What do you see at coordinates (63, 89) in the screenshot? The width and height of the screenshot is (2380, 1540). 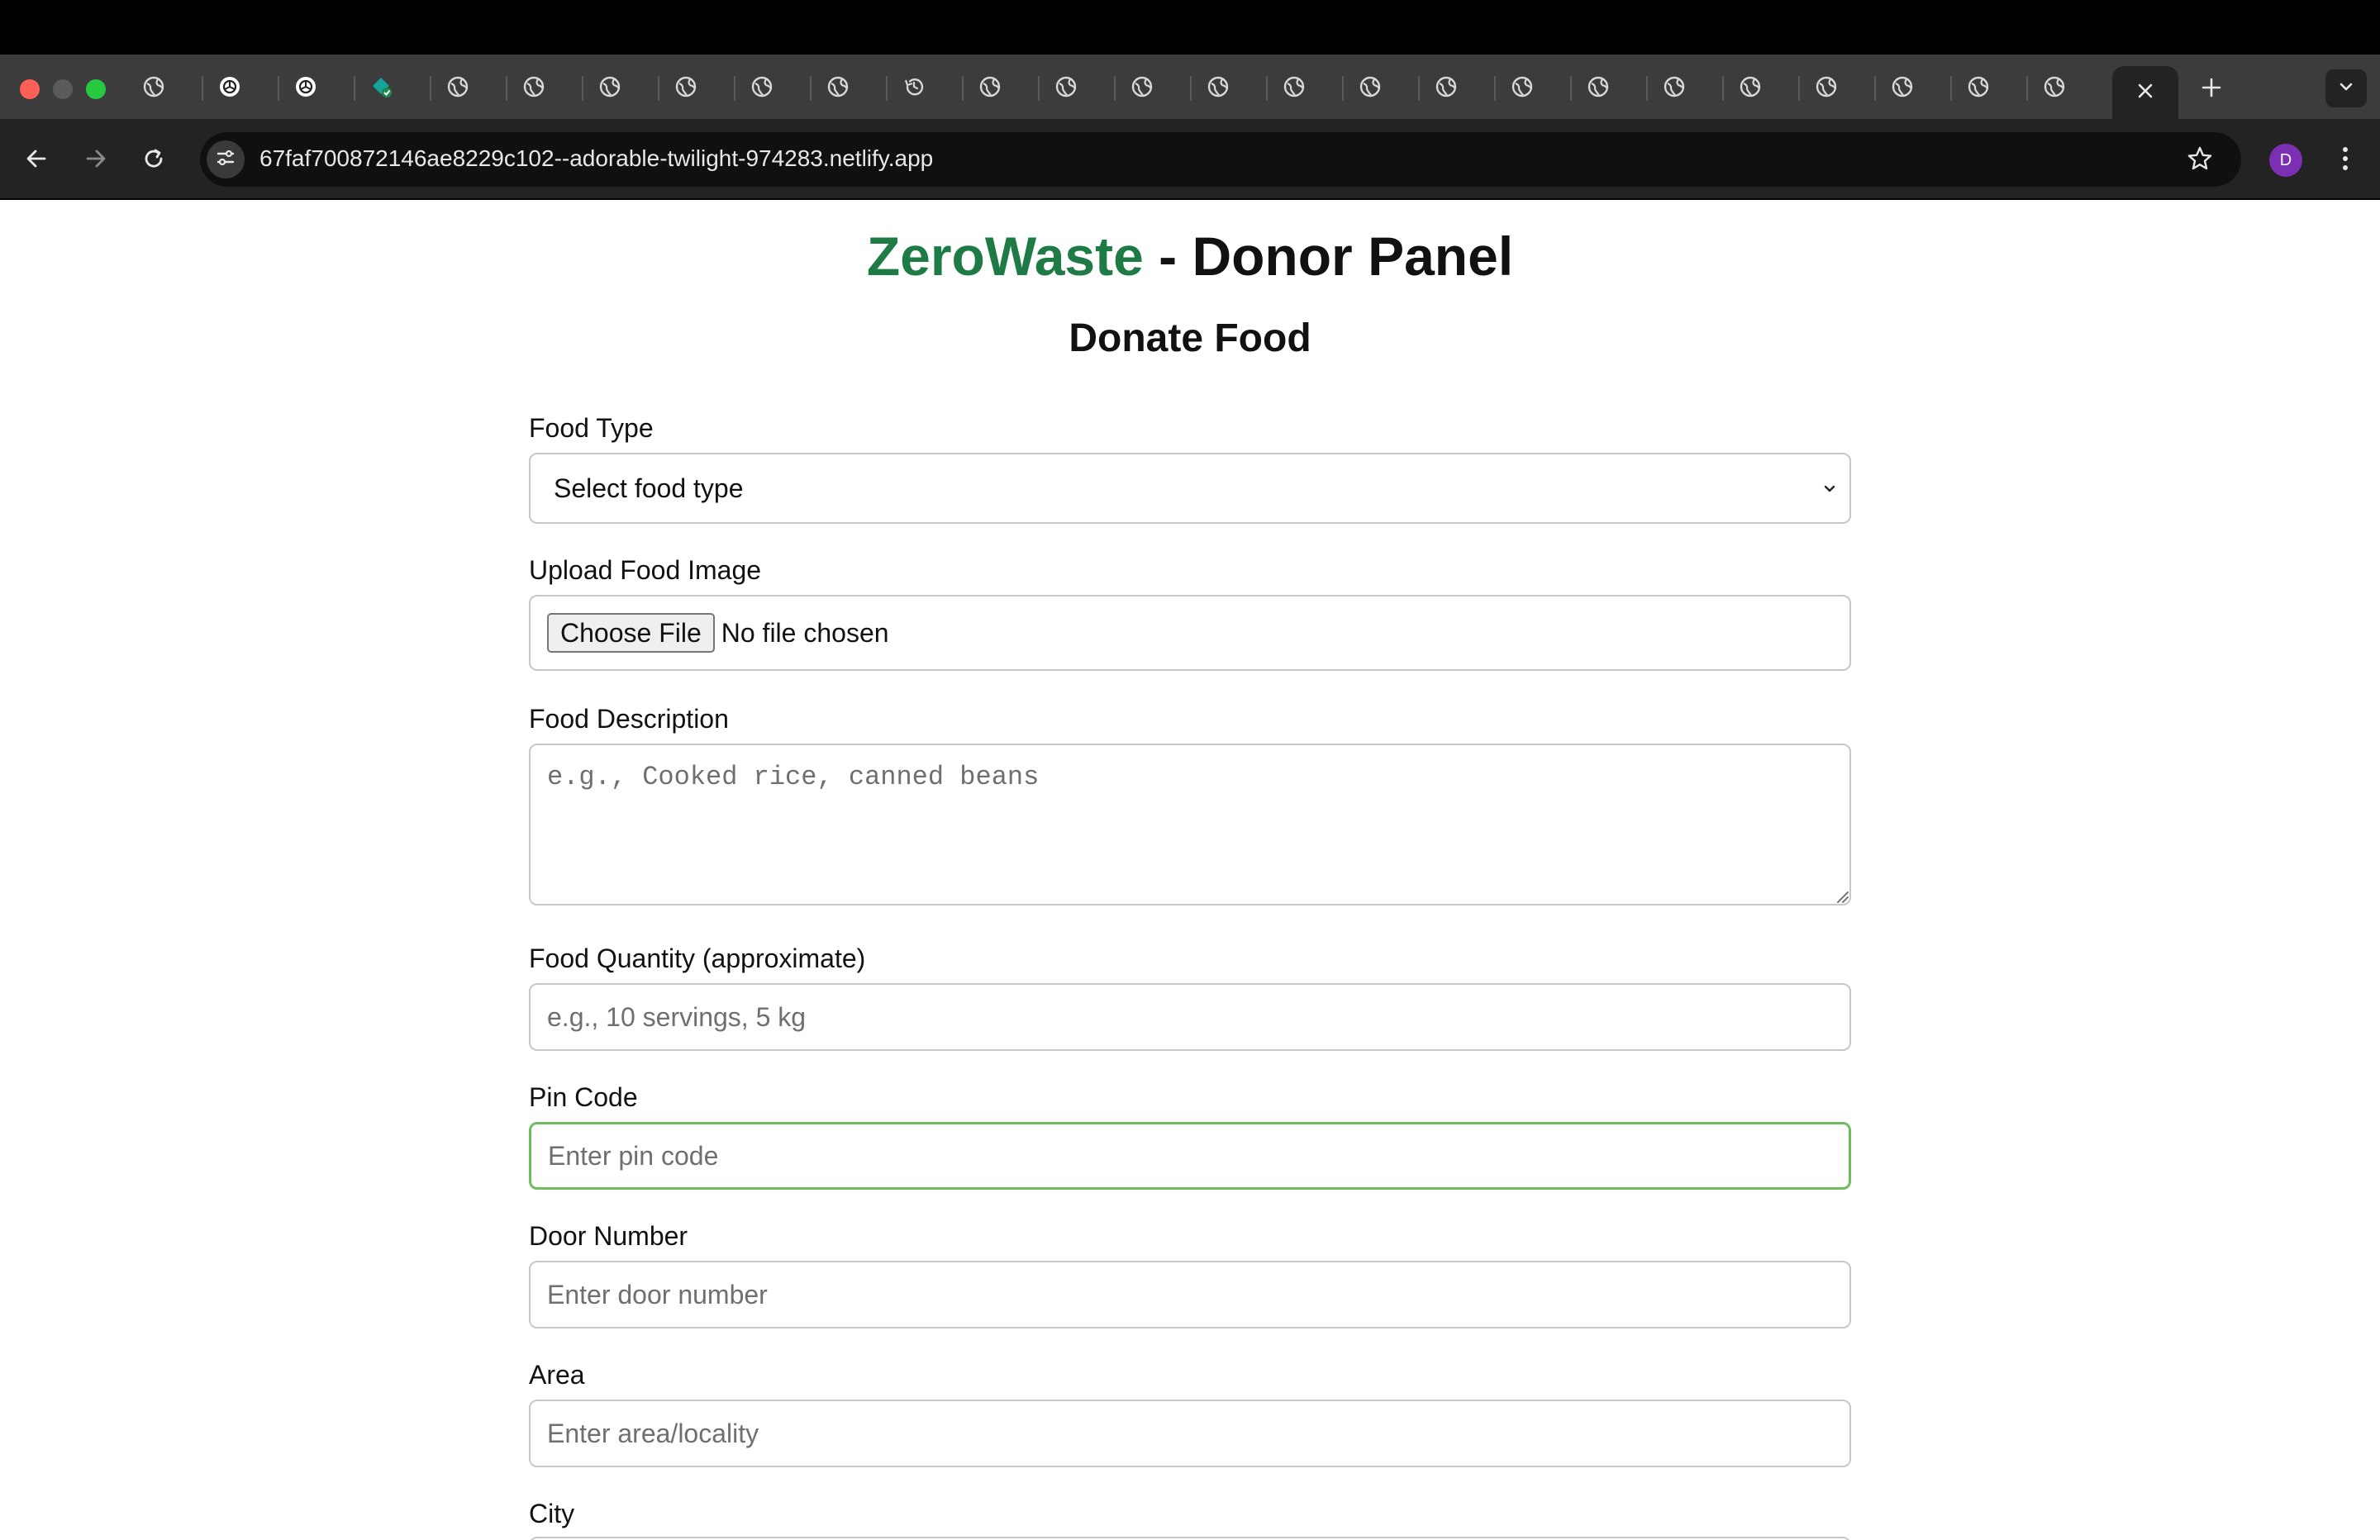 I see `minimize-window-button` at bounding box center [63, 89].